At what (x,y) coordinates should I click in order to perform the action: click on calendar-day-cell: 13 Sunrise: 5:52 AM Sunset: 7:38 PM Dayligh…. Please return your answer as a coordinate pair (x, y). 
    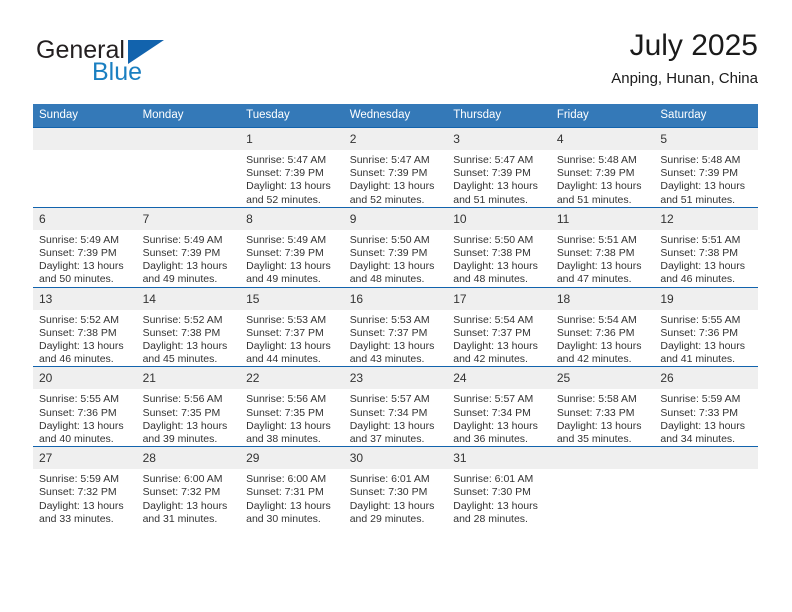
    Looking at the image, I should click on (85, 326).